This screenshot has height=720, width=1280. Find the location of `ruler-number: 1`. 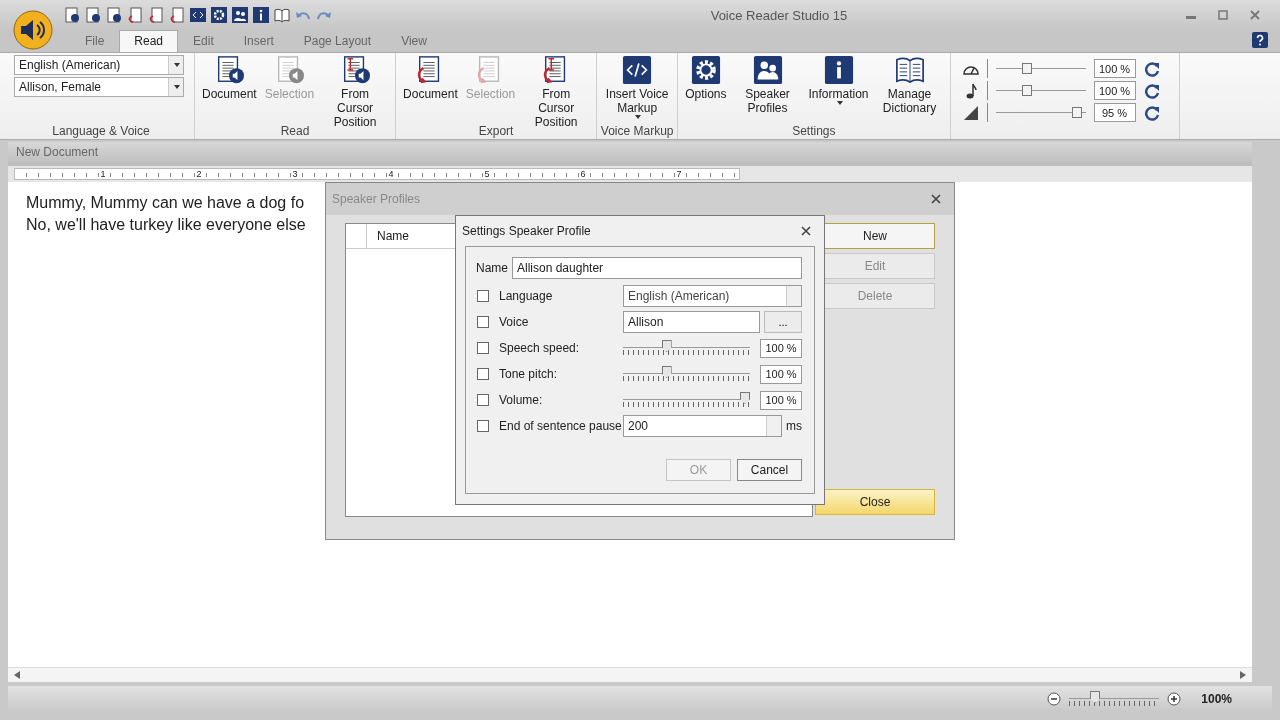

ruler-number: 1 is located at coordinates (103, 174).